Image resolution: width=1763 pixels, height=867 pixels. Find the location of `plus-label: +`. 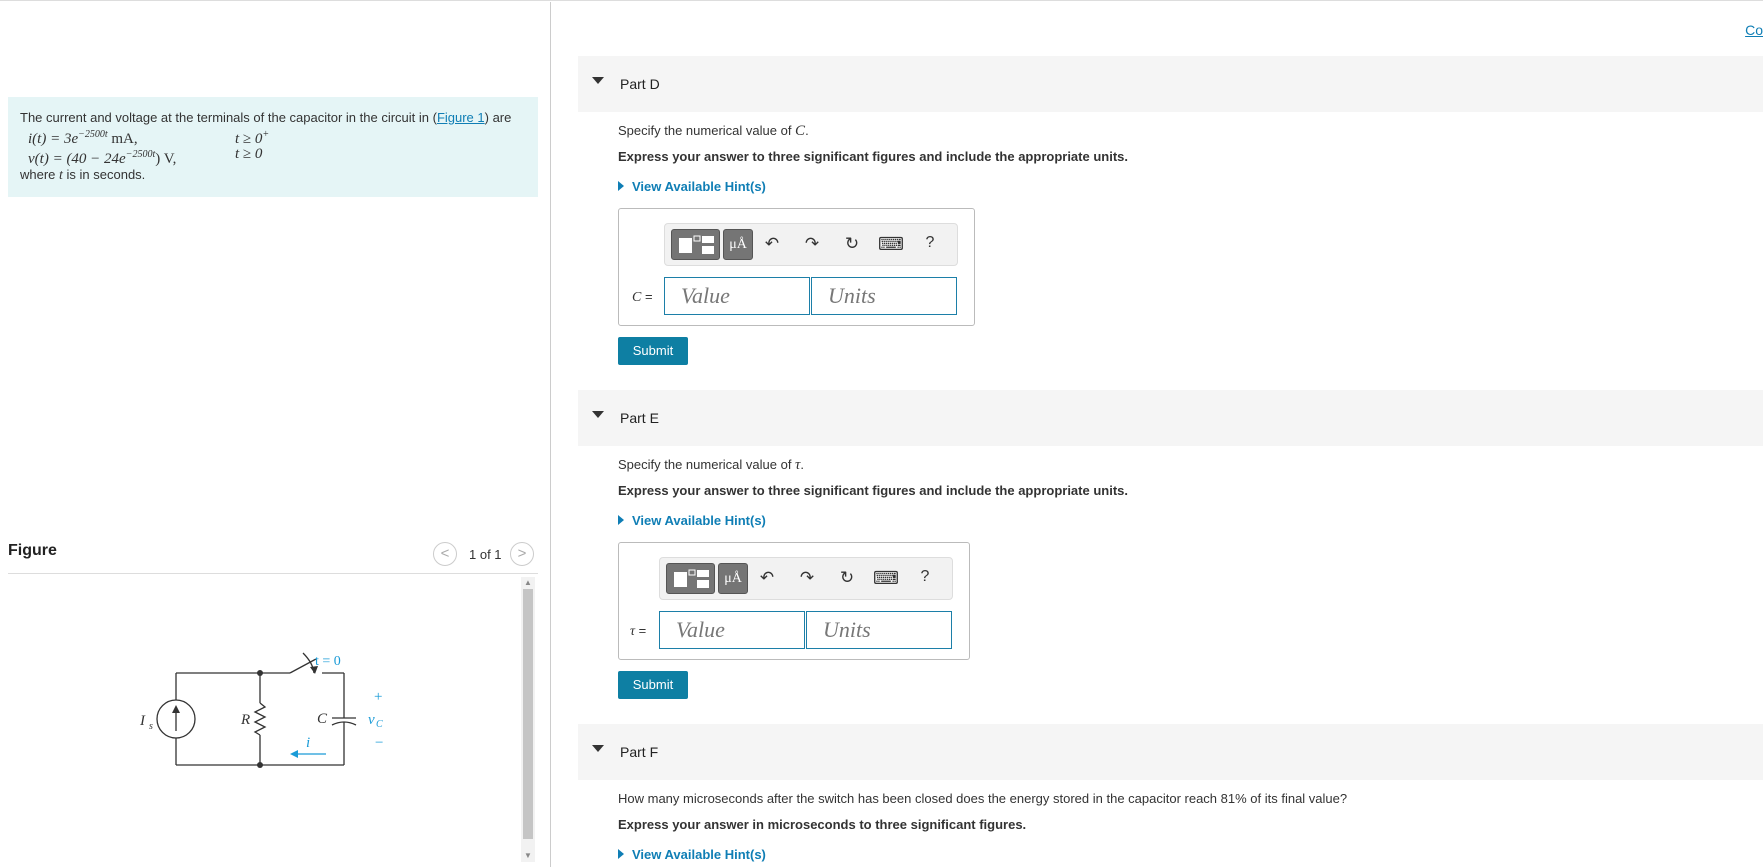

plus-label: + is located at coordinates (378, 697).